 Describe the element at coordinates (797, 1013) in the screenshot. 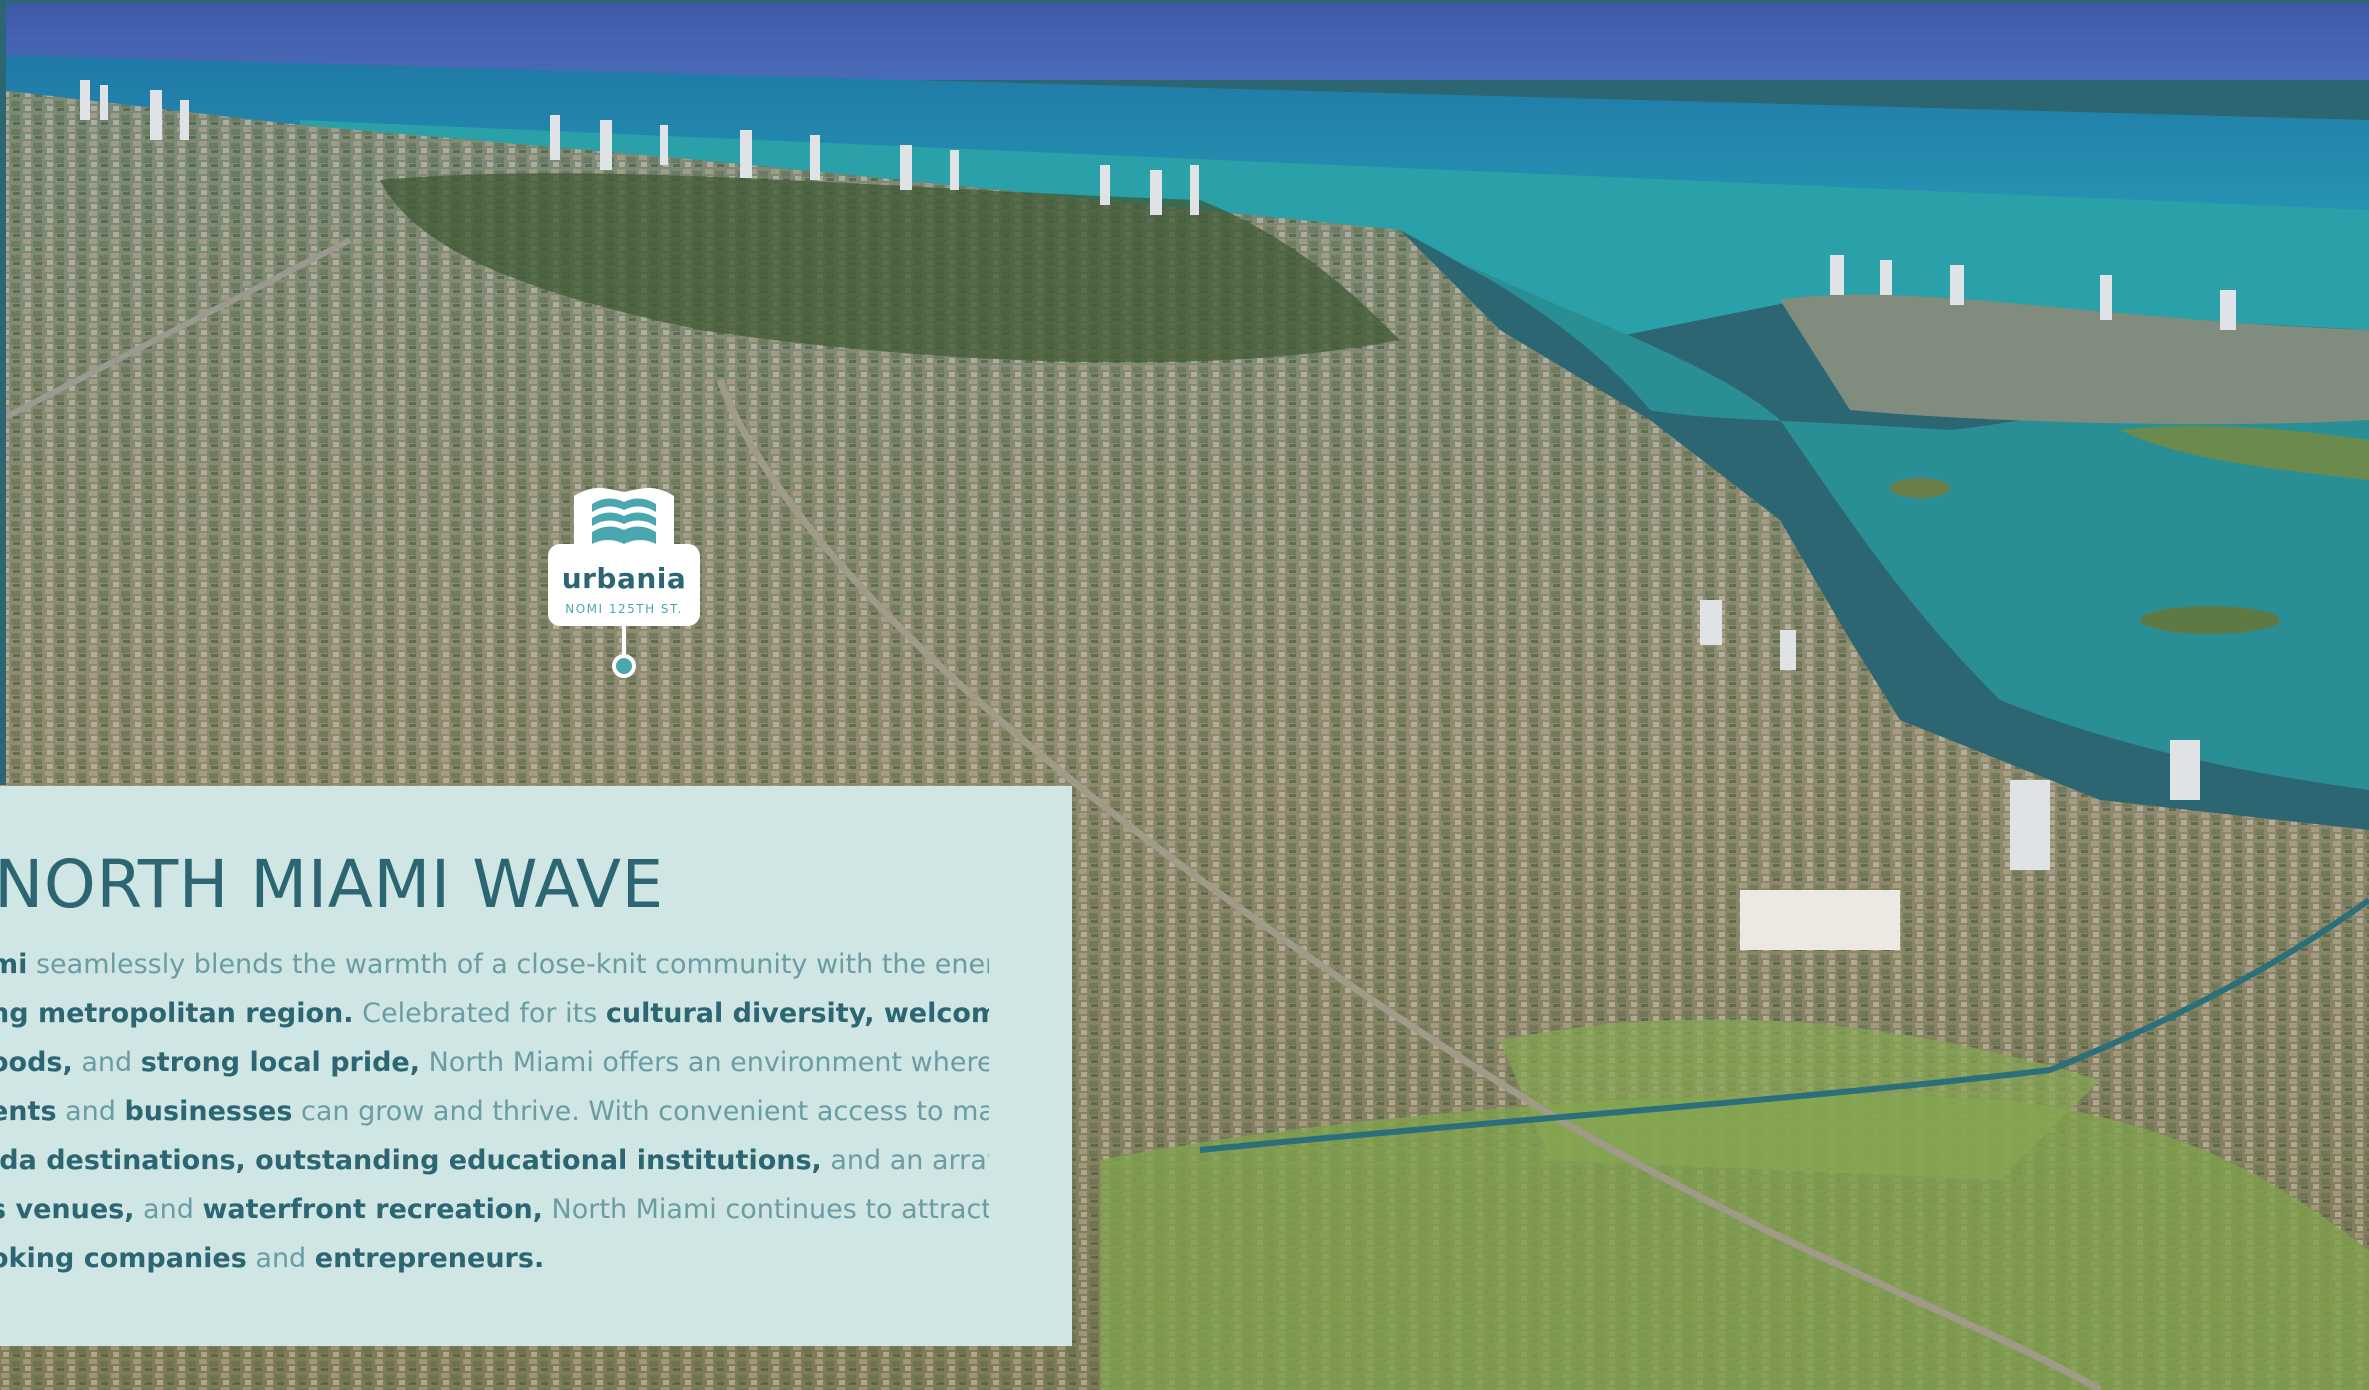

I see `body-segment: cultural diversity, welcoming` at that location.